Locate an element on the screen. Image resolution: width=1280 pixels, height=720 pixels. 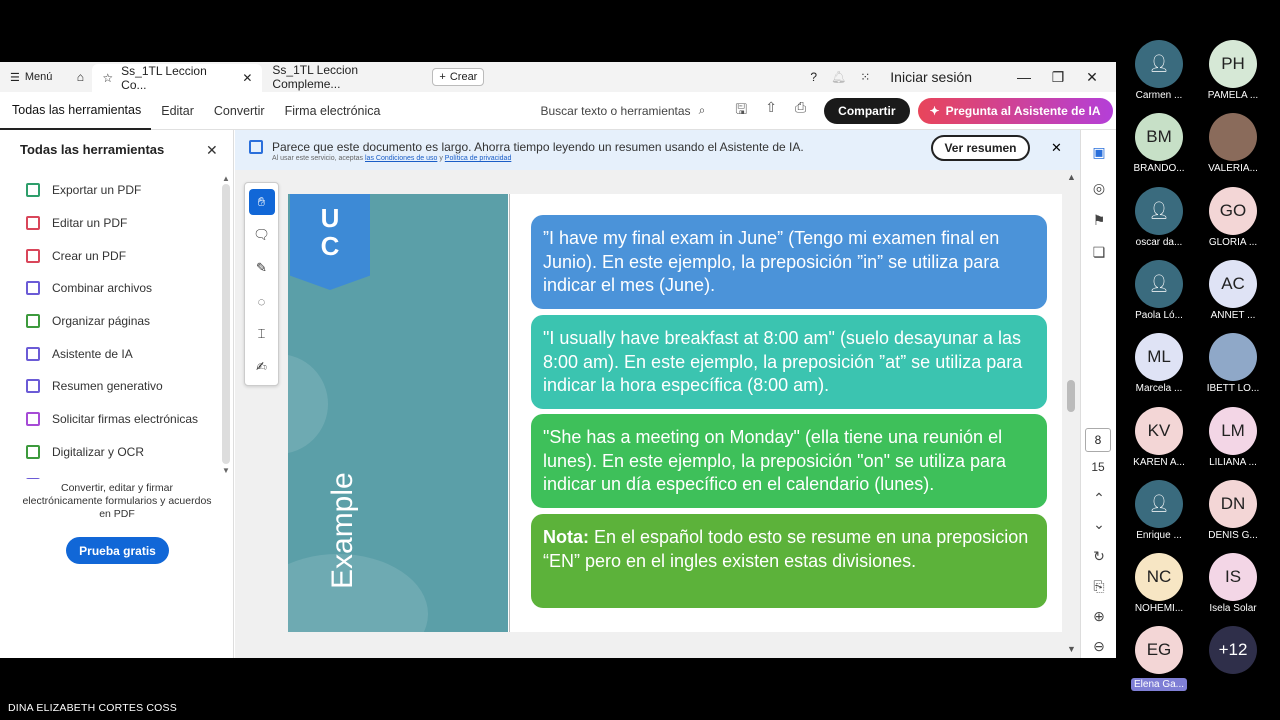
star-icon: ☆ is located at coordinates (107, 78).